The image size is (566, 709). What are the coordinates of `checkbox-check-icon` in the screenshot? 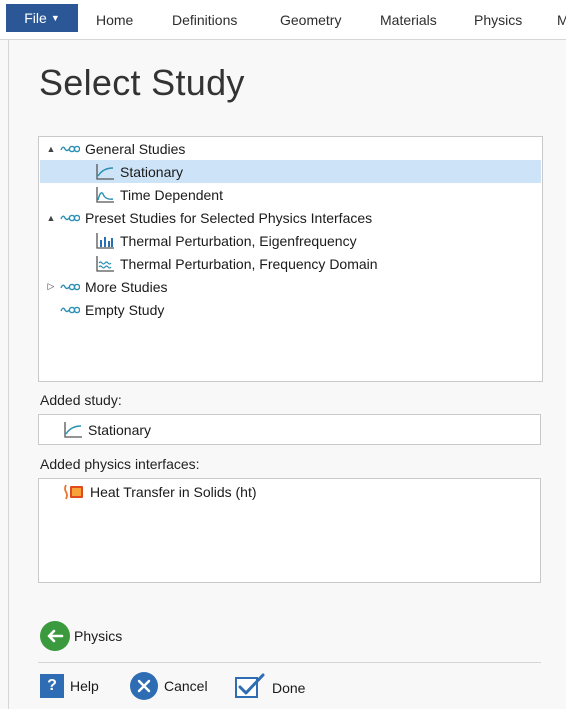 It's located at (250, 687).